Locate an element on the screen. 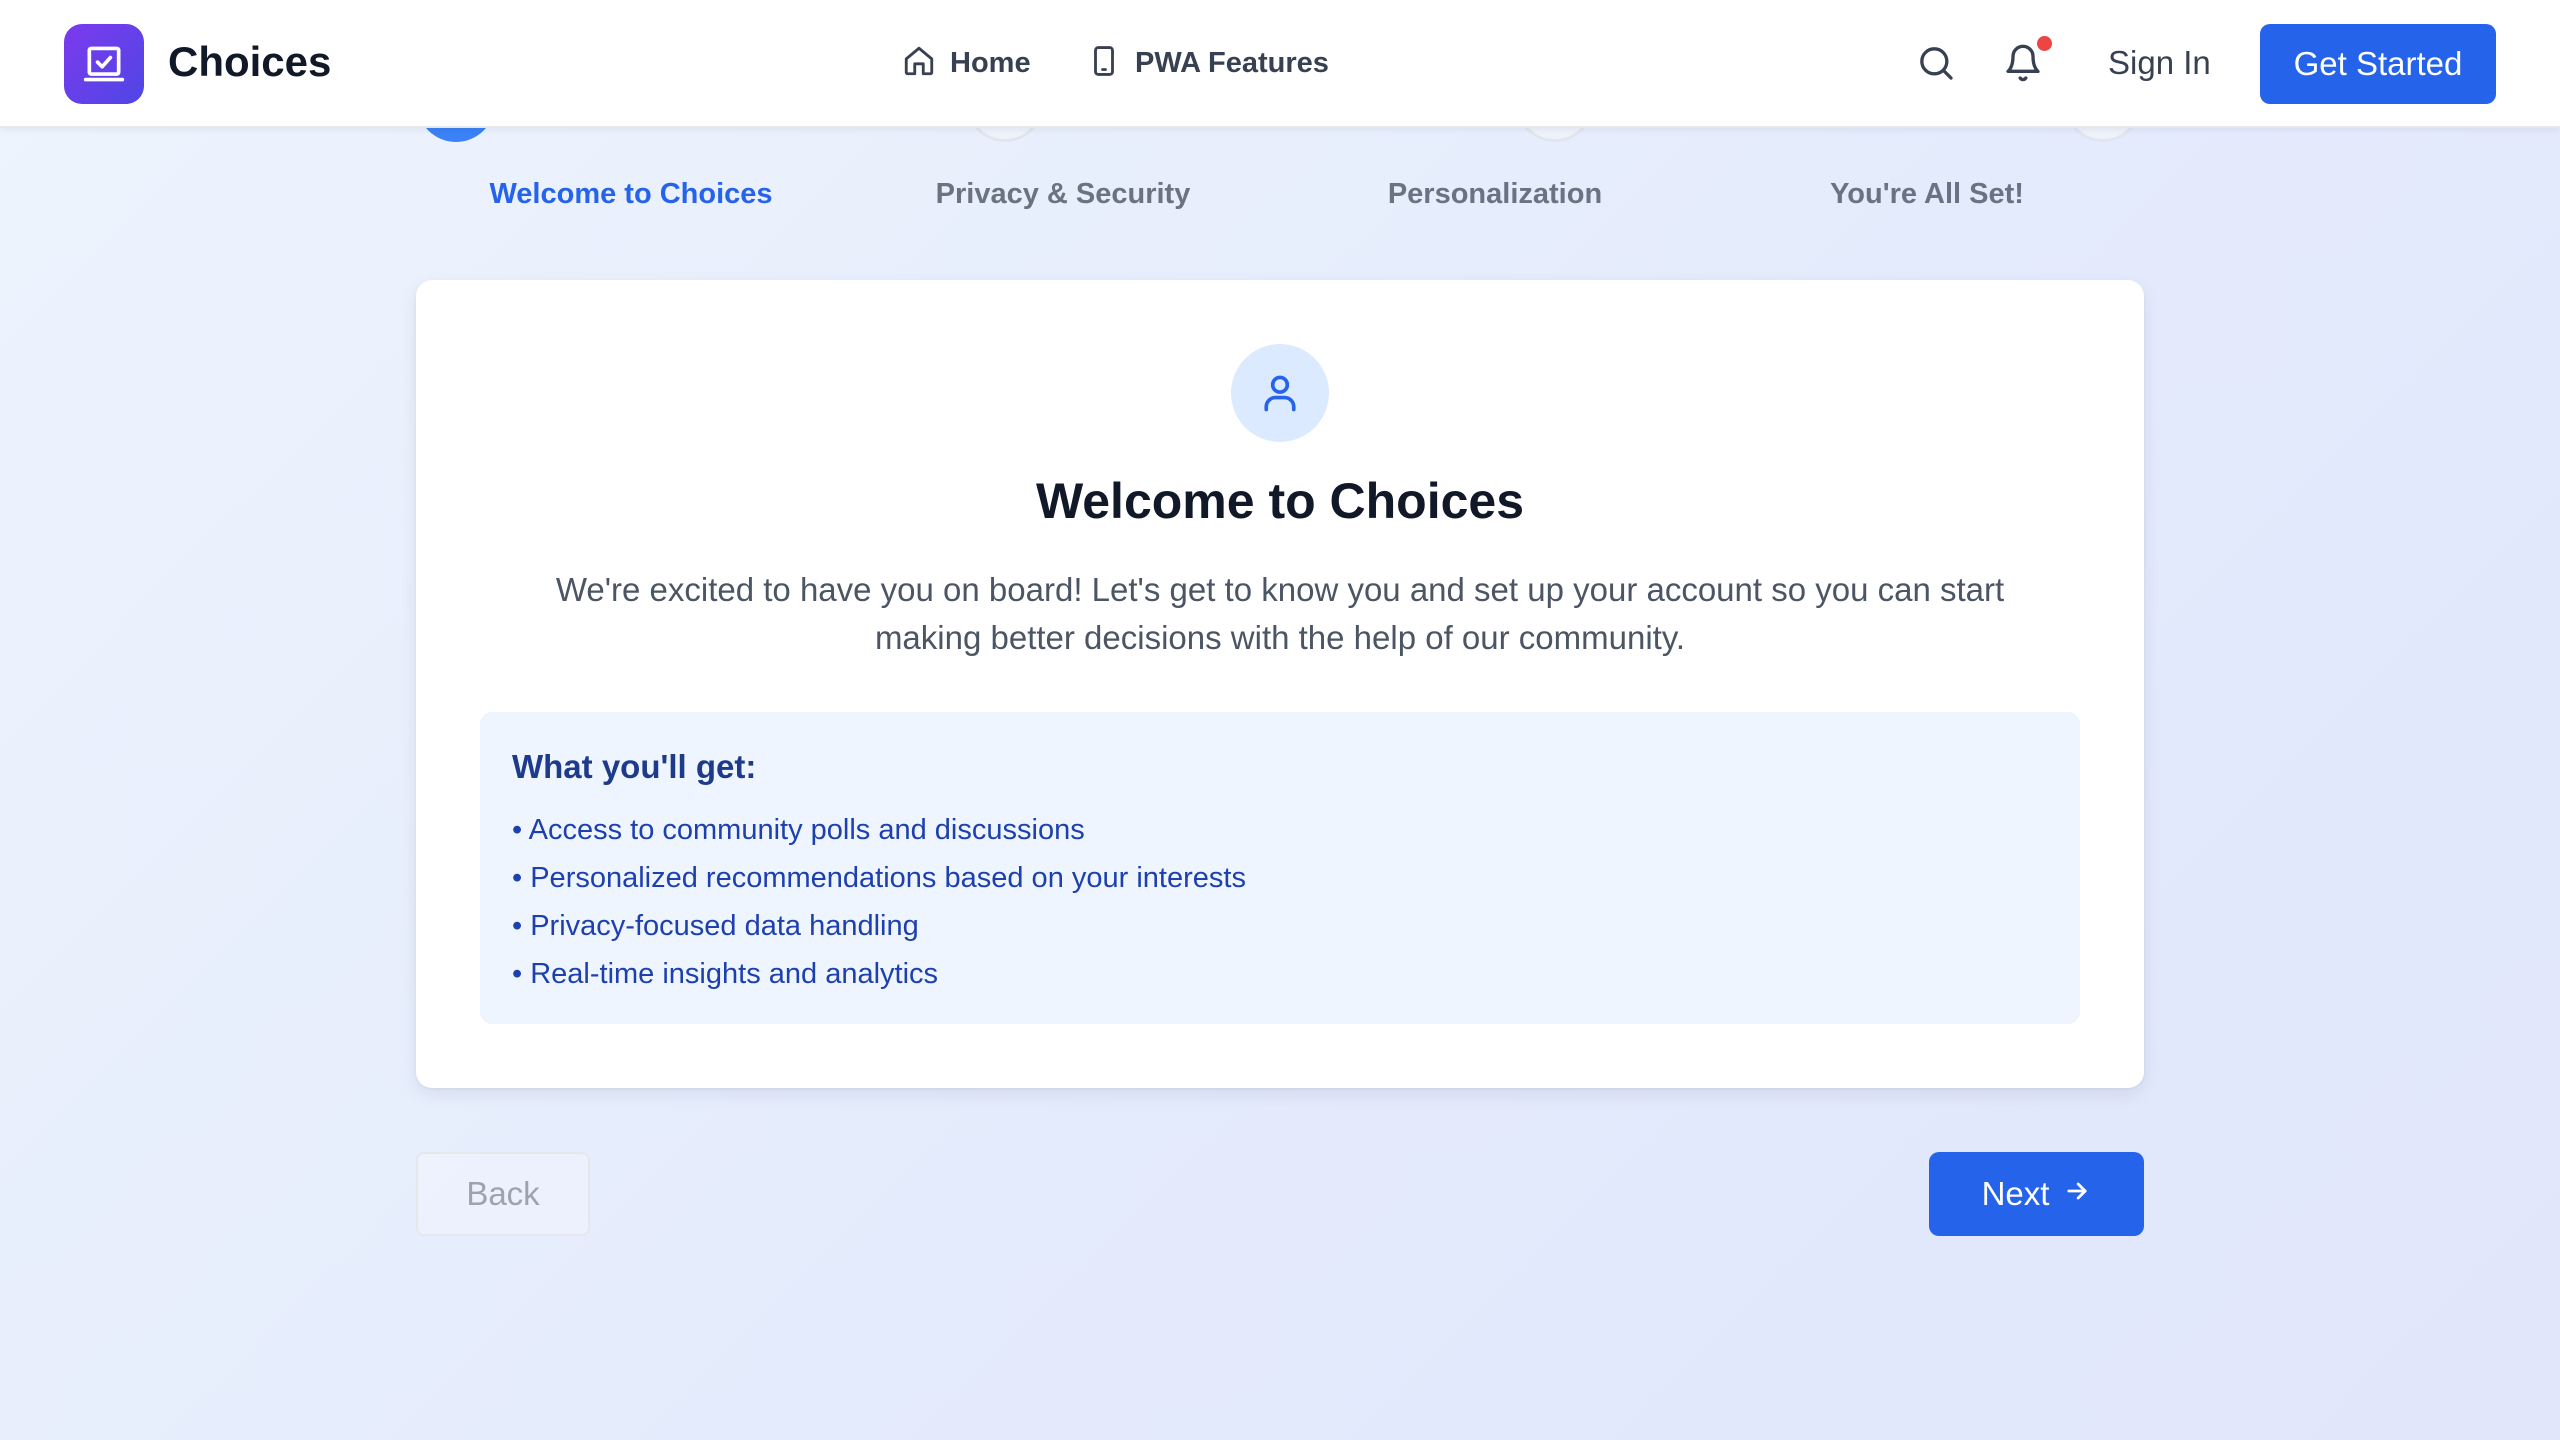 The height and width of the screenshot is (1440, 2560). smartphone-icon is located at coordinates (1104, 63).